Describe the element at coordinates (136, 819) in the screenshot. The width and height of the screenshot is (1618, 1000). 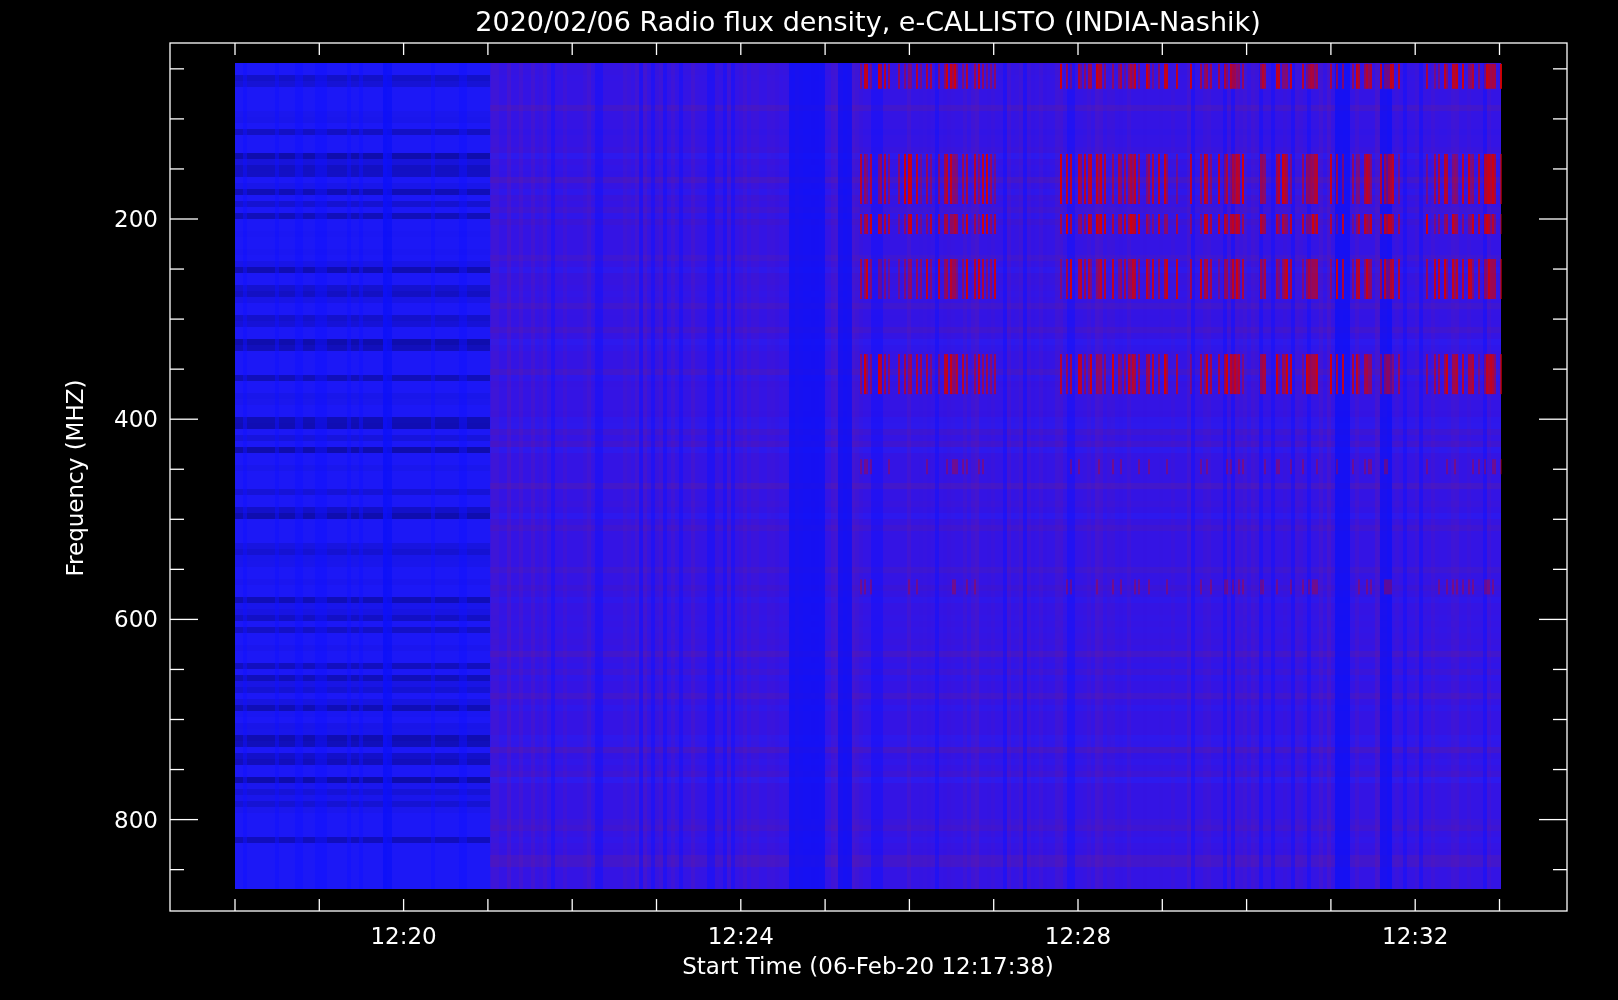
I see `y-tick-label: 800` at that location.